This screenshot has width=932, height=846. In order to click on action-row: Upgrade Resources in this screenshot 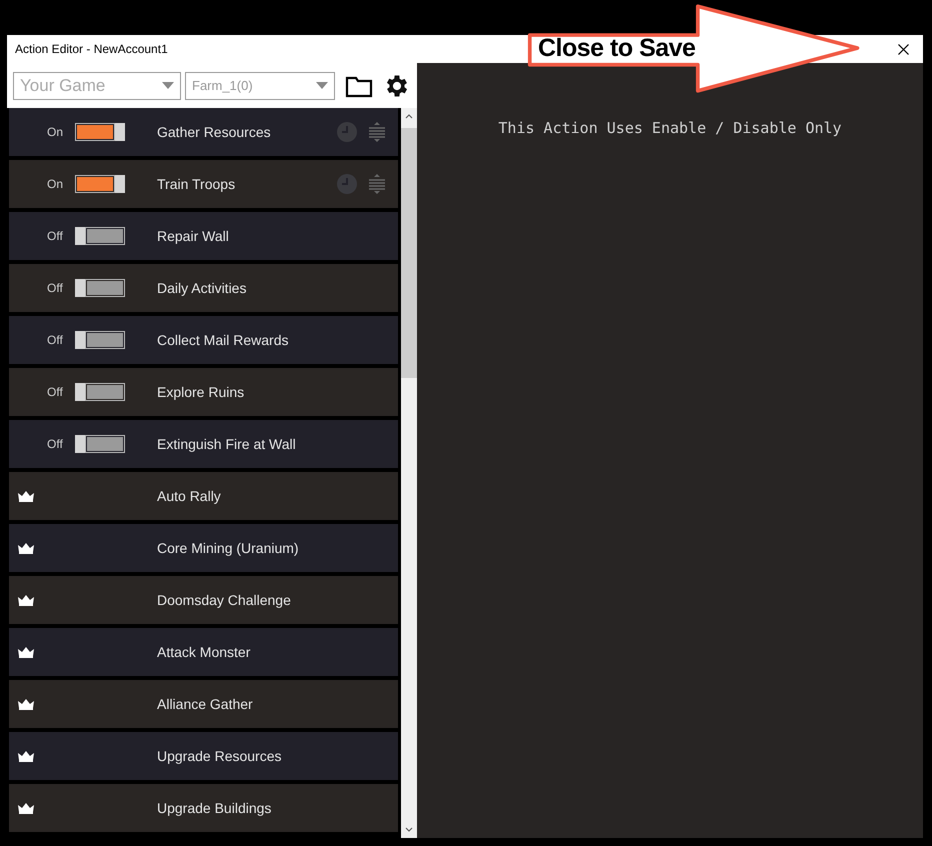, I will do `click(203, 756)`.